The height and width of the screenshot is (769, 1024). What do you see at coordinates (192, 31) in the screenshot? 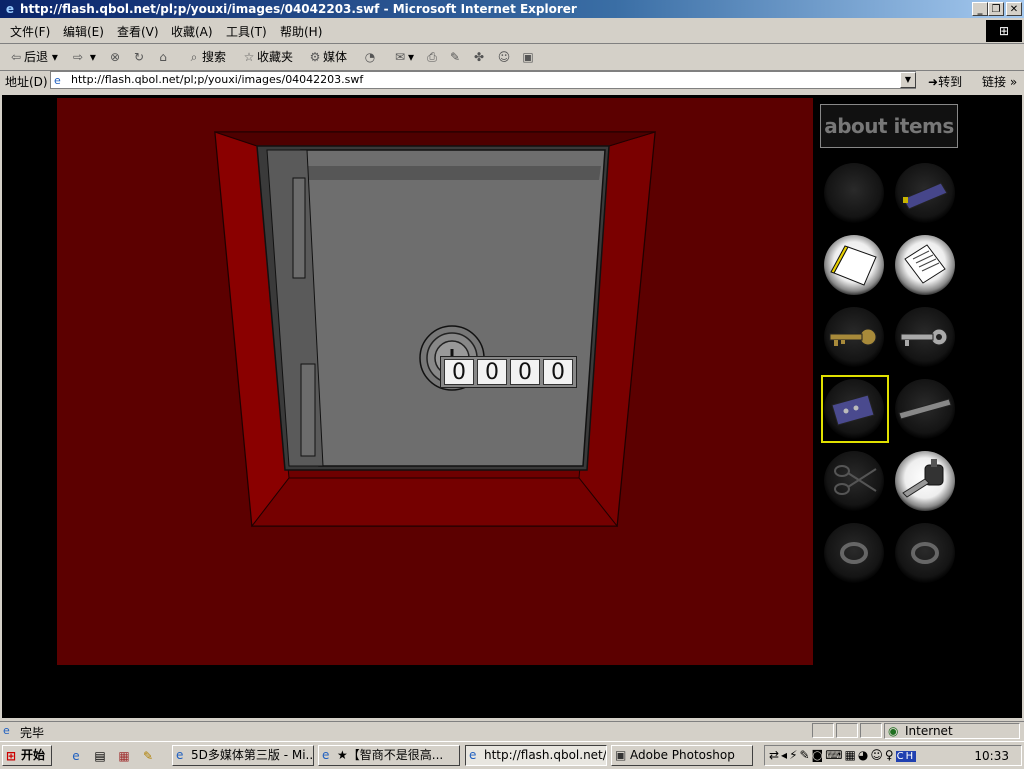
I see `menu-favorites: 收藏(A)` at bounding box center [192, 31].